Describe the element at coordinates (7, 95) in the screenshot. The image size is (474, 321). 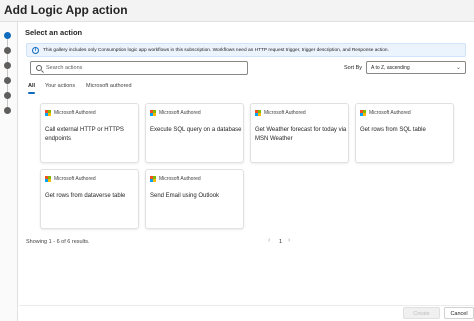
I see `step-5-indicator` at that location.